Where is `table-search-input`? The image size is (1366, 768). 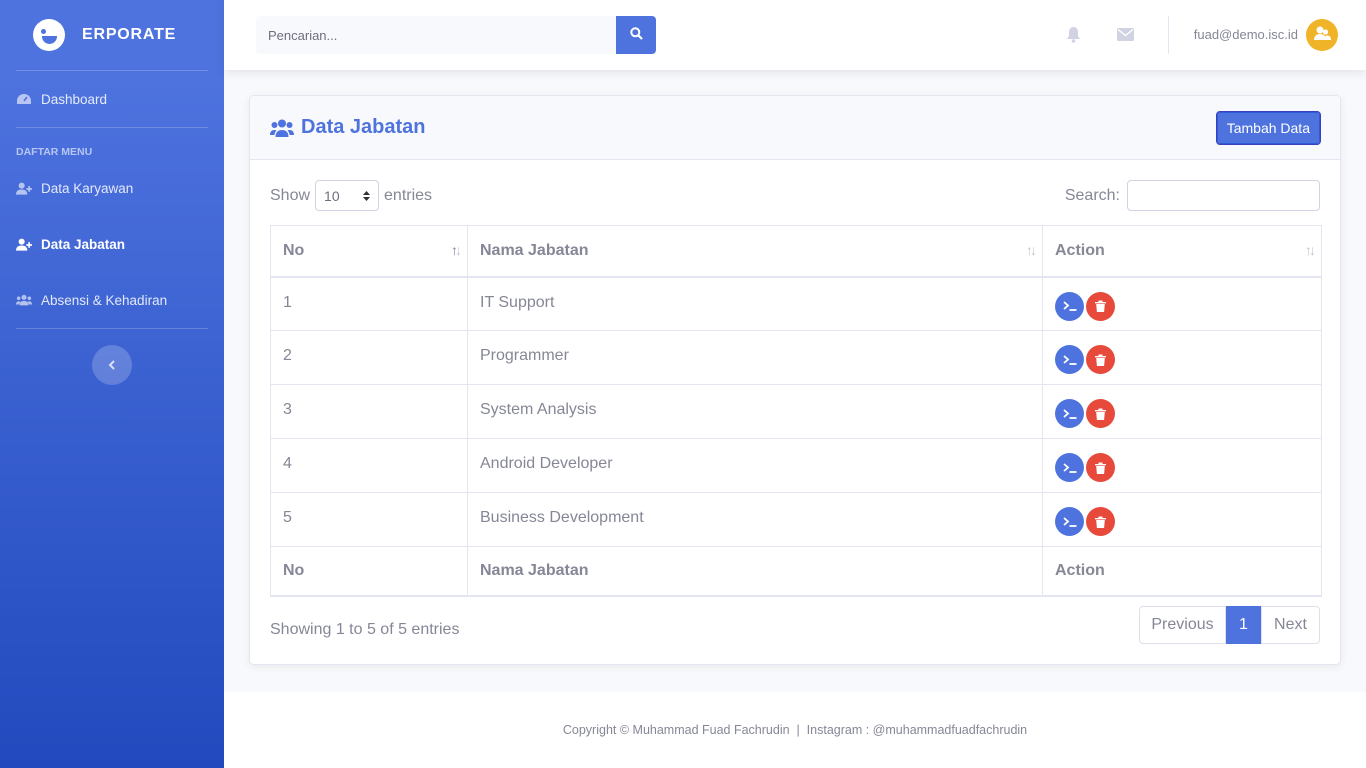 table-search-input is located at coordinates (1223, 195).